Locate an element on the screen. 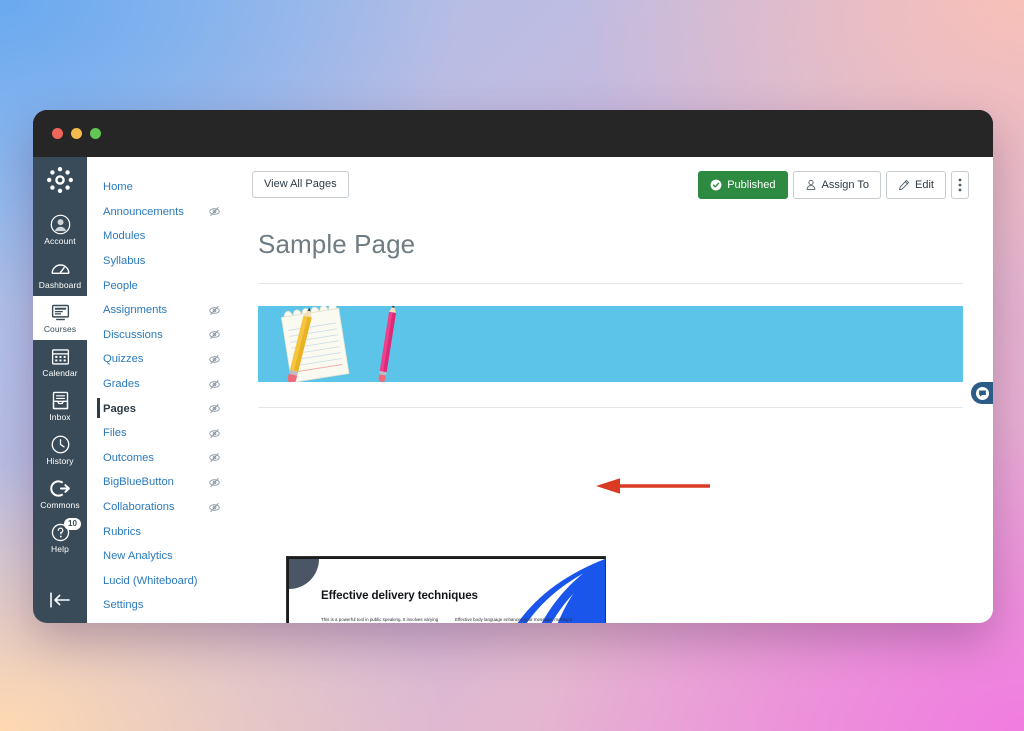 The image size is (1024, 731). course-nav-label: Outcomes is located at coordinates (128, 457).